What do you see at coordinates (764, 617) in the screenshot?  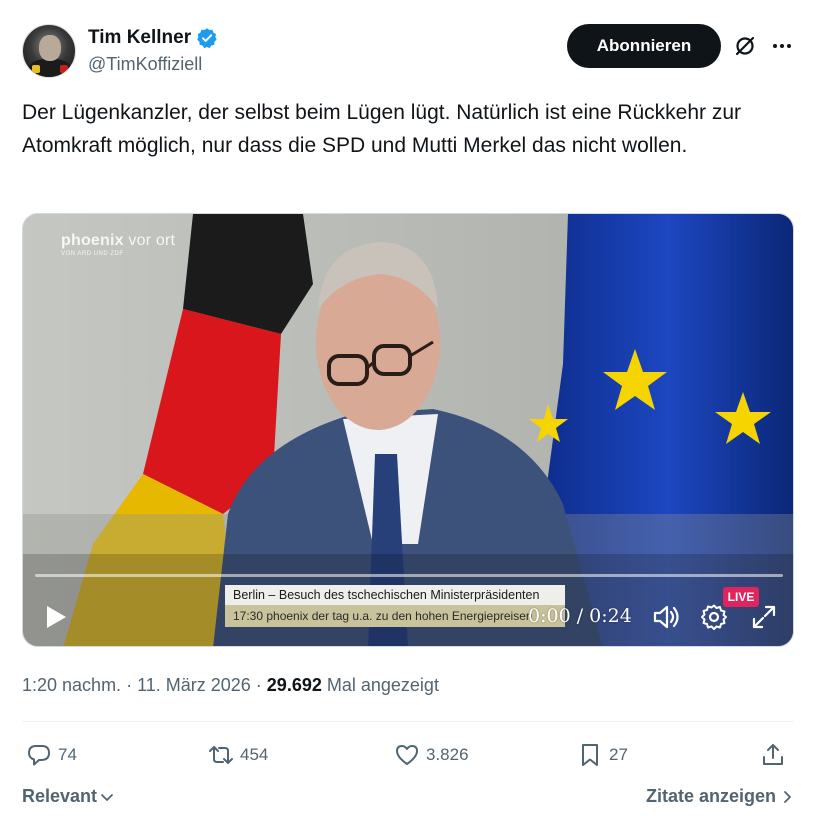 I see `fullscreen-icon` at bounding box center [764, 617].